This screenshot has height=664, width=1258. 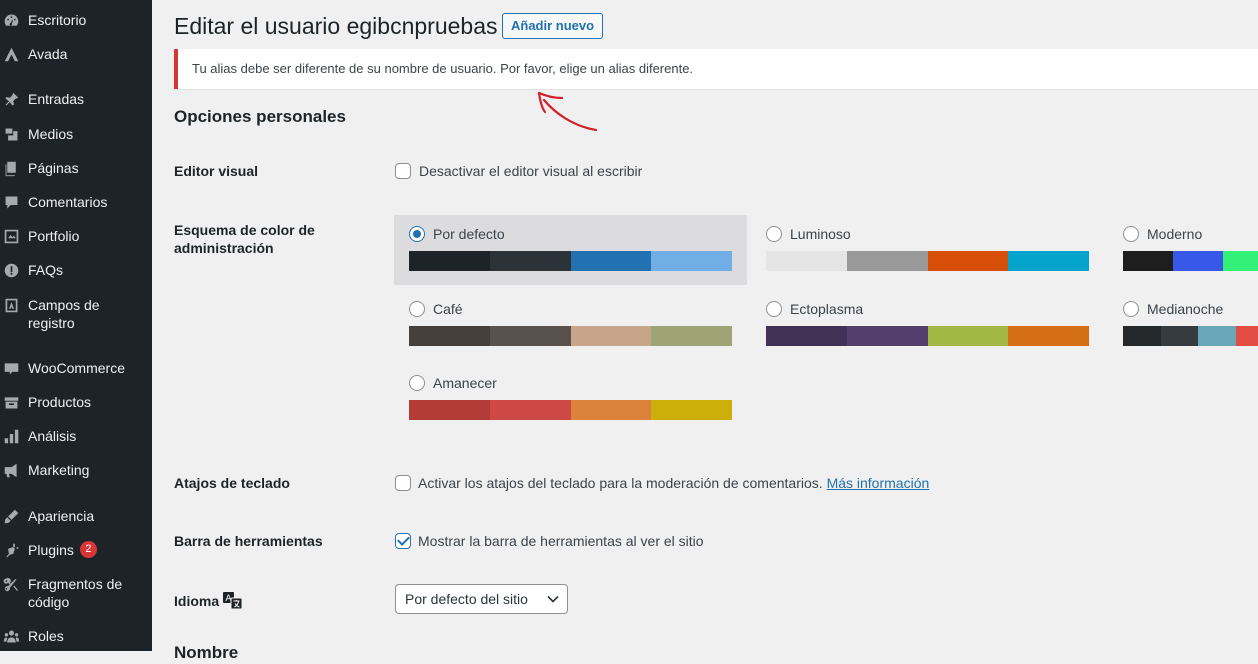 I want to click on sidebar-item-productos: Productos, so click(x=76, y=402).